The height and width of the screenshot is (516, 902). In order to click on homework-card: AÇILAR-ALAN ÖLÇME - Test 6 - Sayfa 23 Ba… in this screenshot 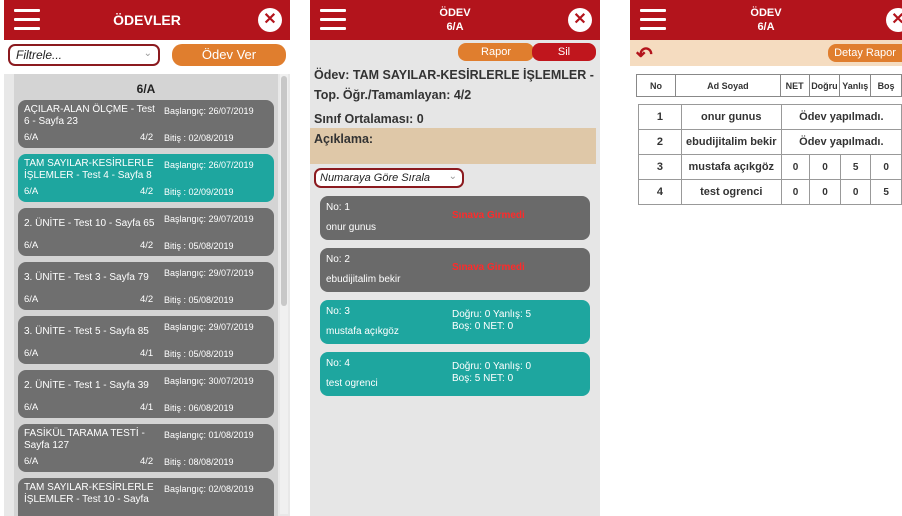, I will do `click(146, 124)`.